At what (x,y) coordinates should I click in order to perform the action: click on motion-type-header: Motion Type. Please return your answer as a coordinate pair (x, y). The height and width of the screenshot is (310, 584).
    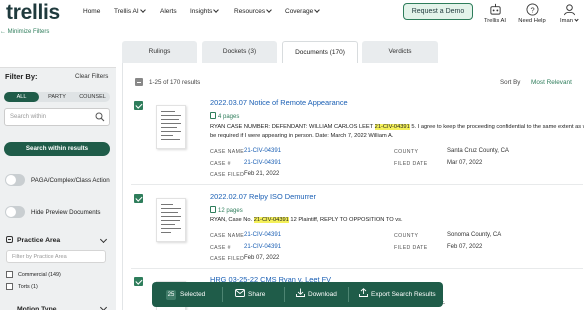
    Looking at the image, I should click on (31, 307).